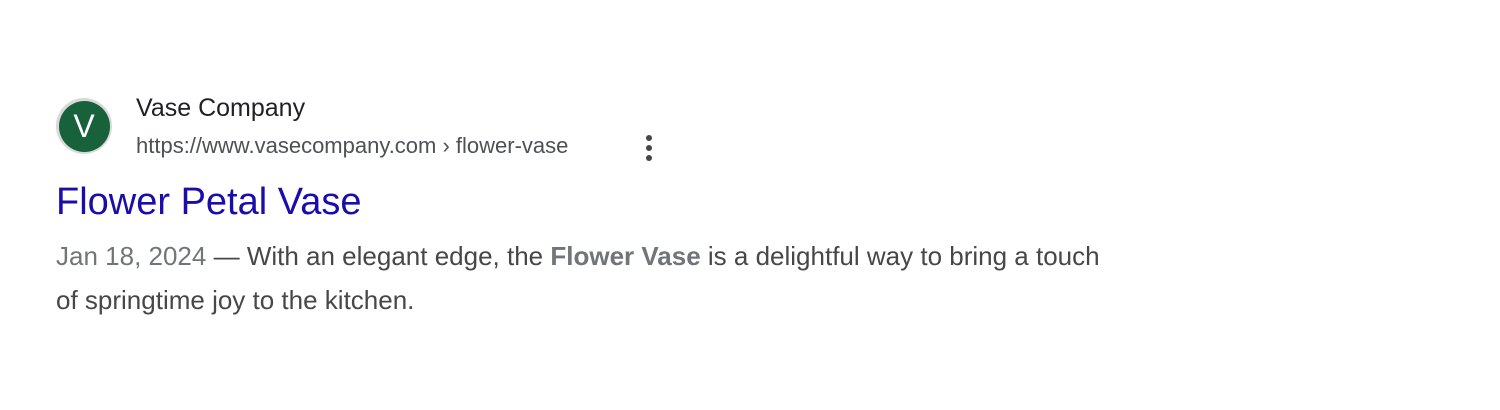 The image size is (1500, 410). I want to click on site-favicon: V, so click(84, 126).